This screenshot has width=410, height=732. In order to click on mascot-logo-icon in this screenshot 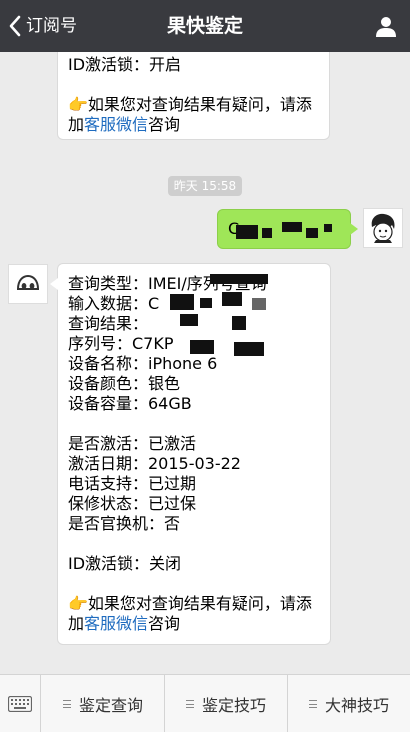, I will do `click(28, 282)`.